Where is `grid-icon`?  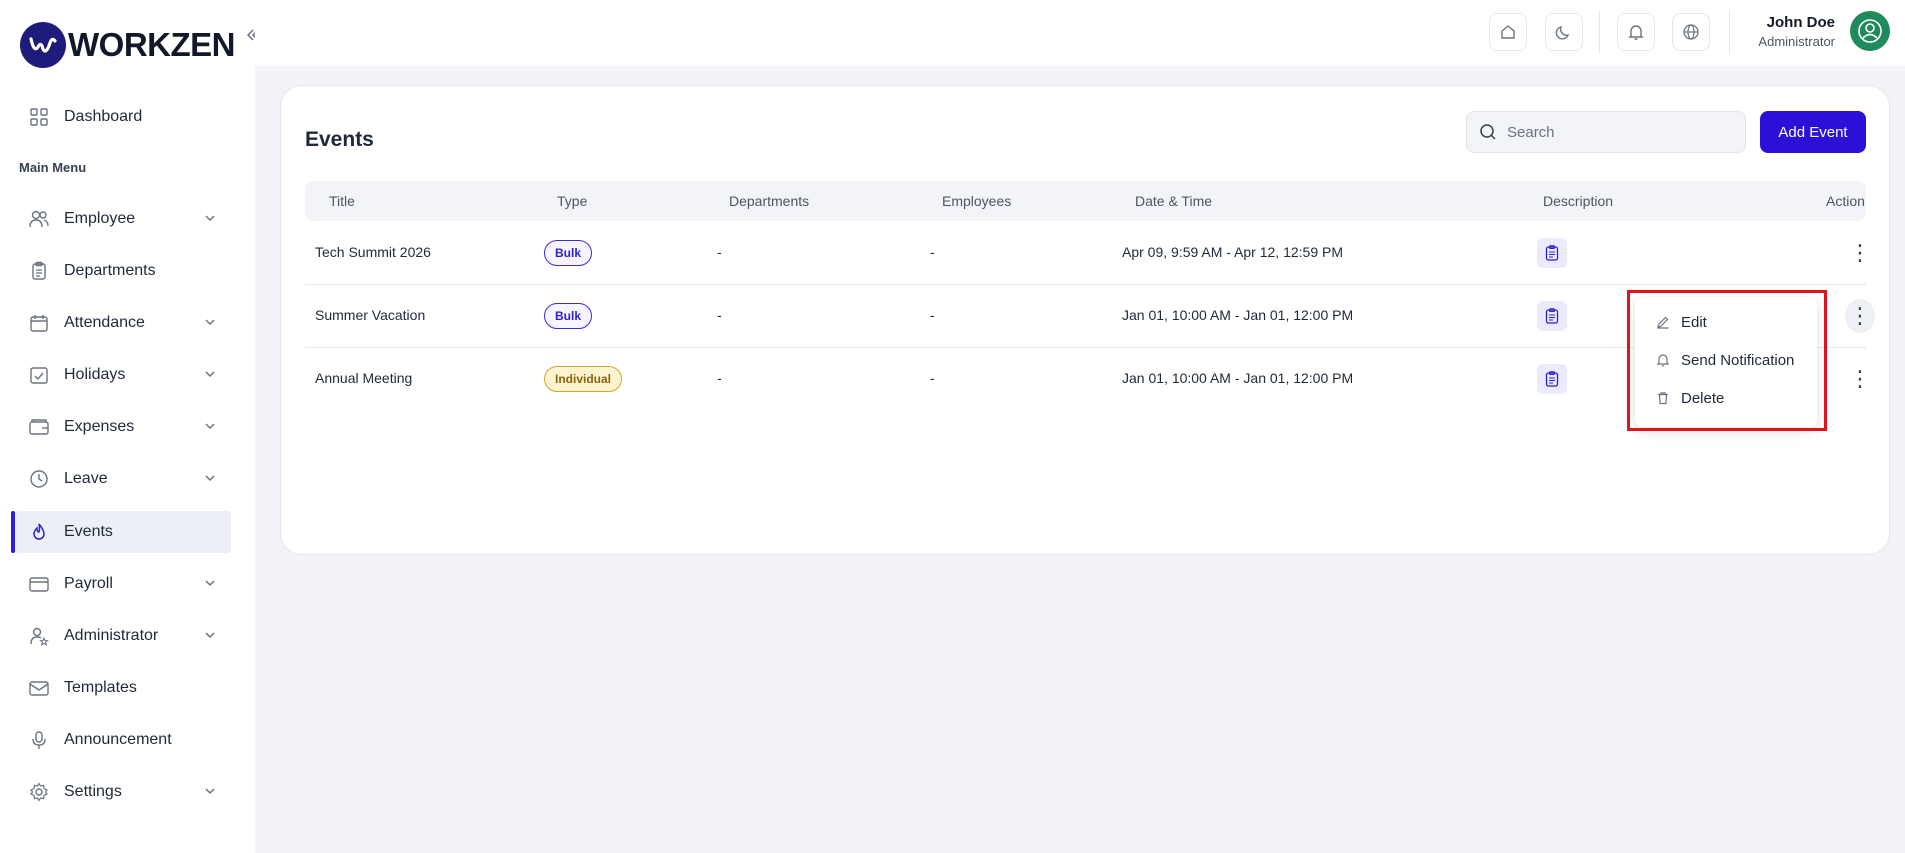
grid-icon is located at coordinates (39, 117).